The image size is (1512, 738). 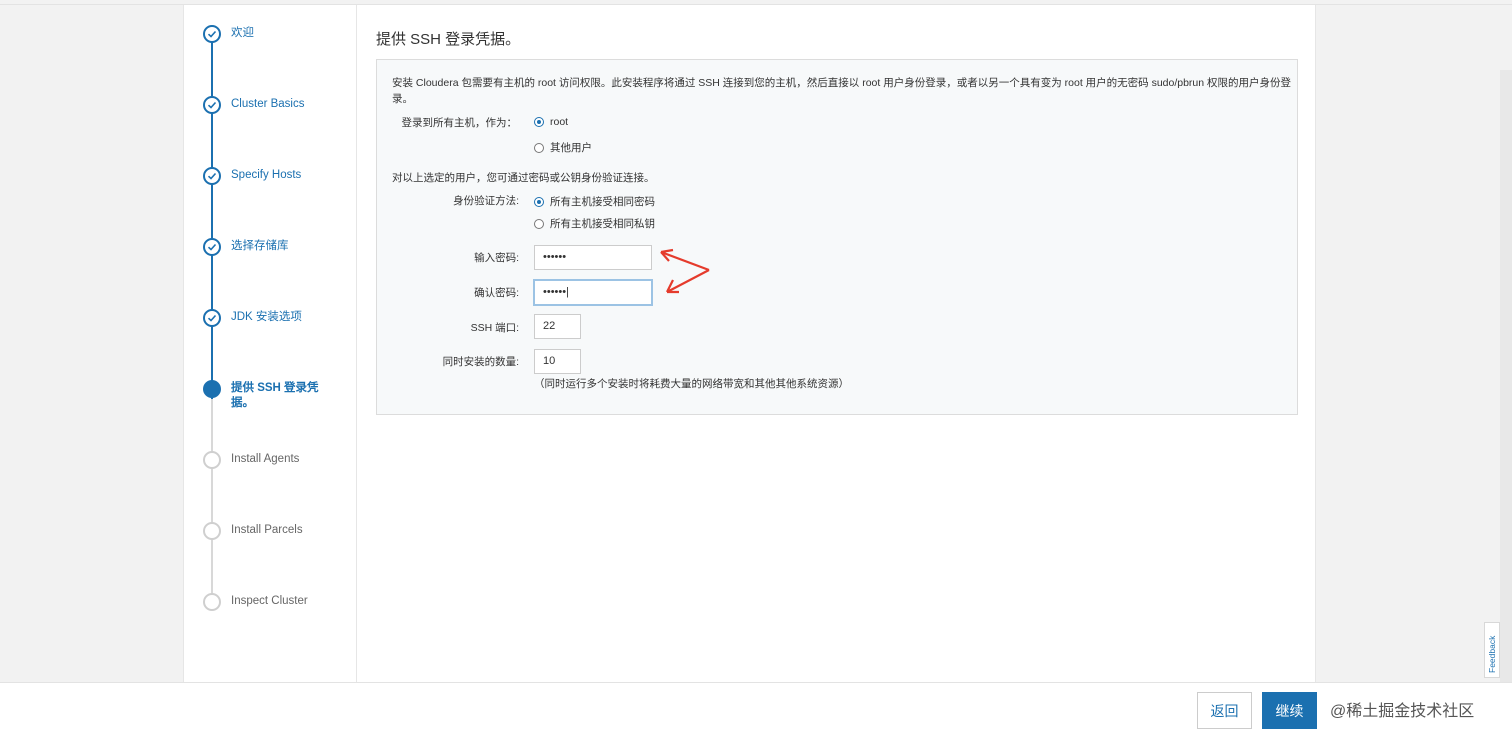 I want to click on password-label: 输入密码:, so click(x=496, y=258).